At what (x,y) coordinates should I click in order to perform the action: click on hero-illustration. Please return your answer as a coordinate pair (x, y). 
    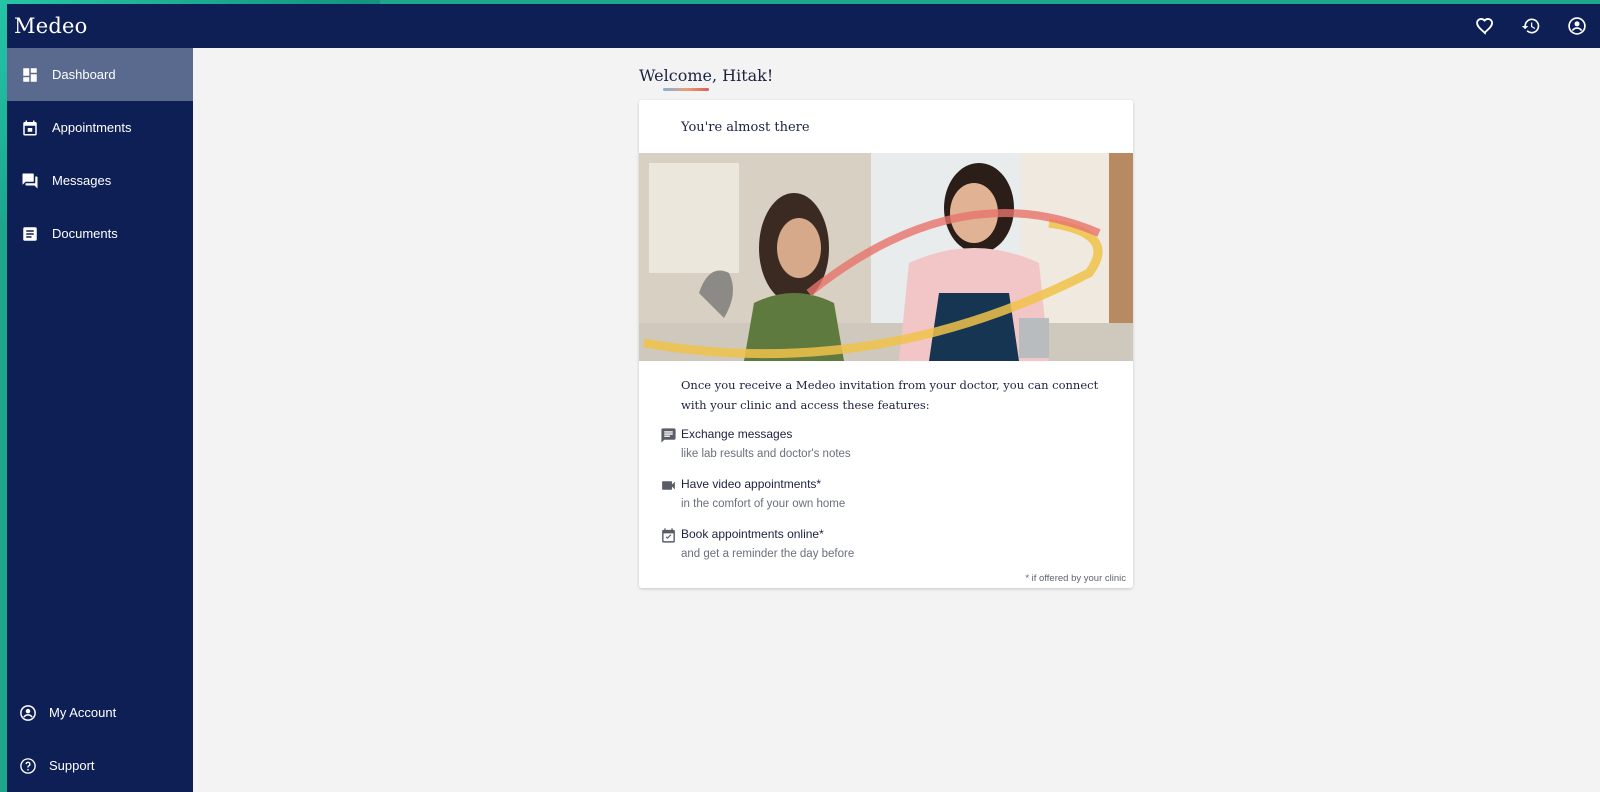
    Looking at the image, I should click on (886, 257).